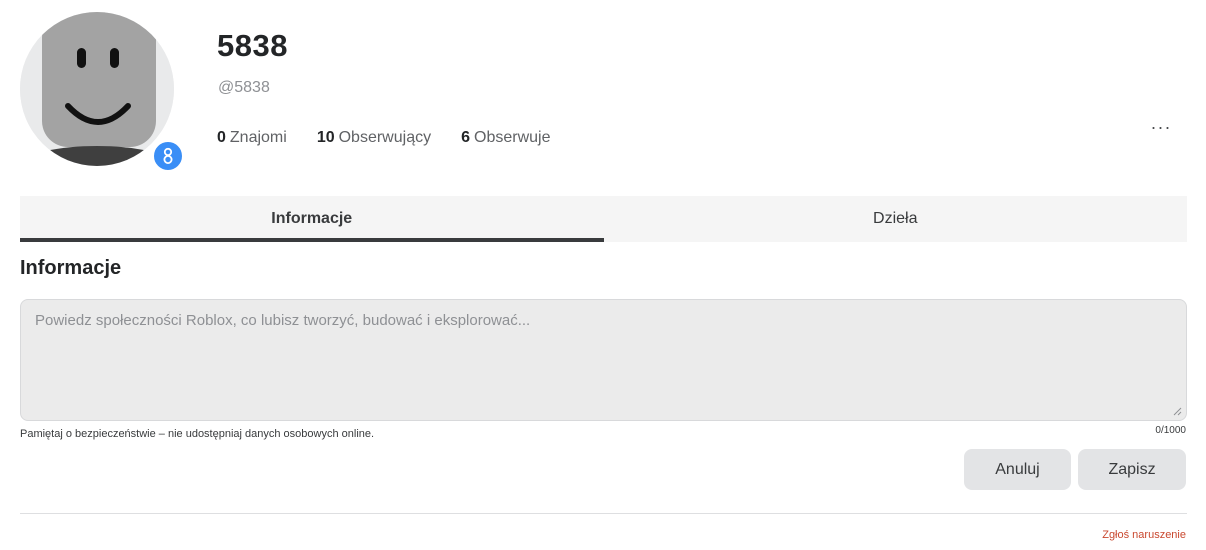 The height and width of the screenshot is (550, 1206). What do you see at coordinates (325, 137) in the screenshot?
I see `followers-count: 10` at bounding box center [325, 137].